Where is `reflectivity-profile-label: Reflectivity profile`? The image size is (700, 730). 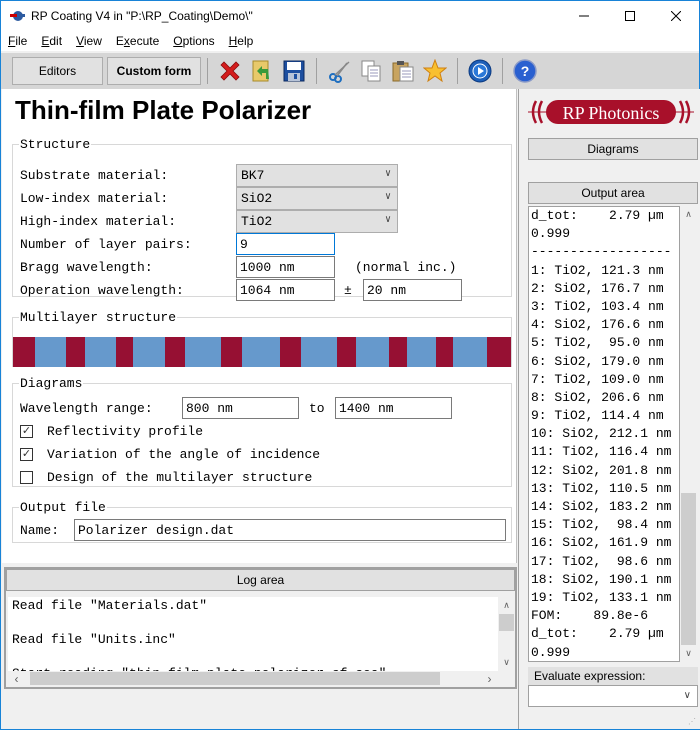
reflectivity-profile-label: Reflectivity profile is located at coordinates (125, 431).